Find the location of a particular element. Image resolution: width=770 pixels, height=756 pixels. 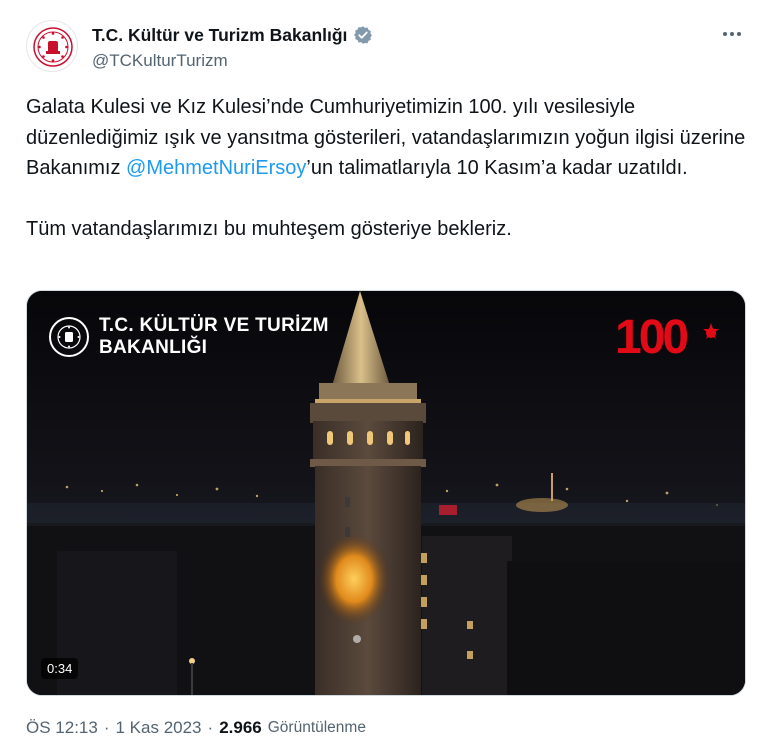

avatar is located at coordinates (52, 46).